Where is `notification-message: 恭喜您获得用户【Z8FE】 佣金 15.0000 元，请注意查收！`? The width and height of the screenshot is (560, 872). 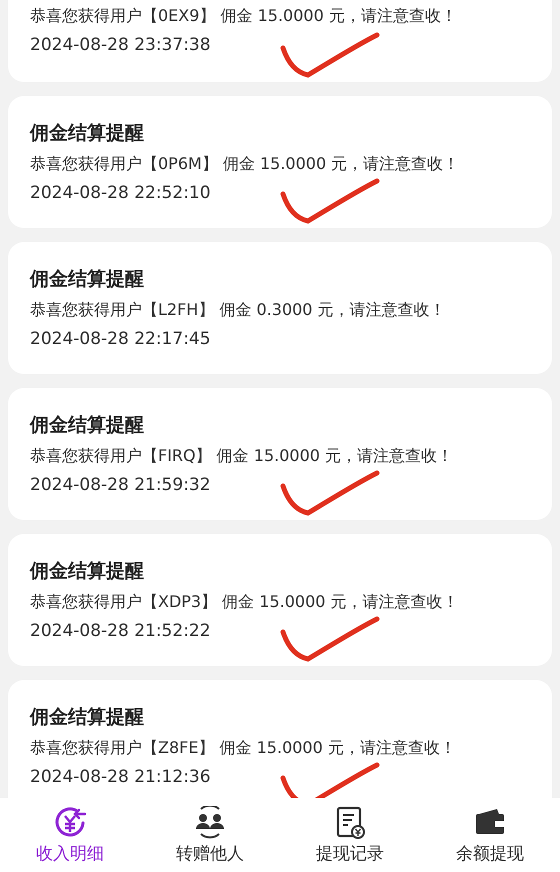
notification-message: 恭喜您获得用户【Z8FE】 佣金 15.0000 元，请注意查收！ is located at coordinates (243, 748).